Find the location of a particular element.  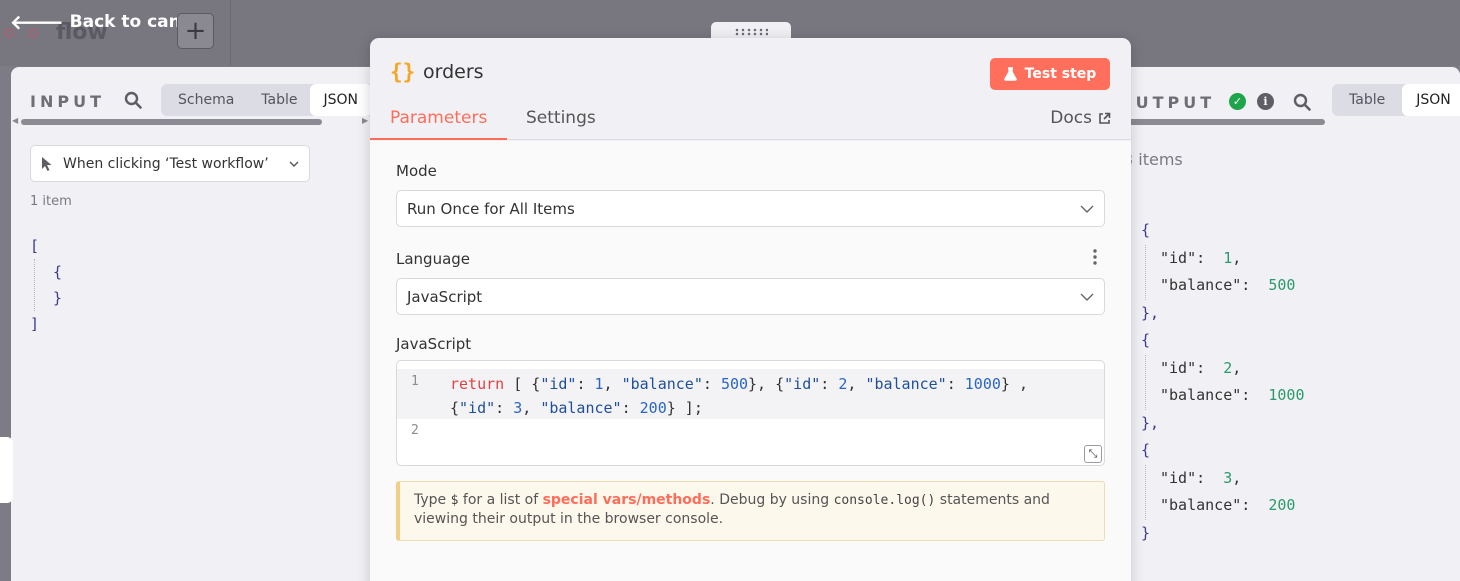

topbar-divider is located at coordinates (230, 33).